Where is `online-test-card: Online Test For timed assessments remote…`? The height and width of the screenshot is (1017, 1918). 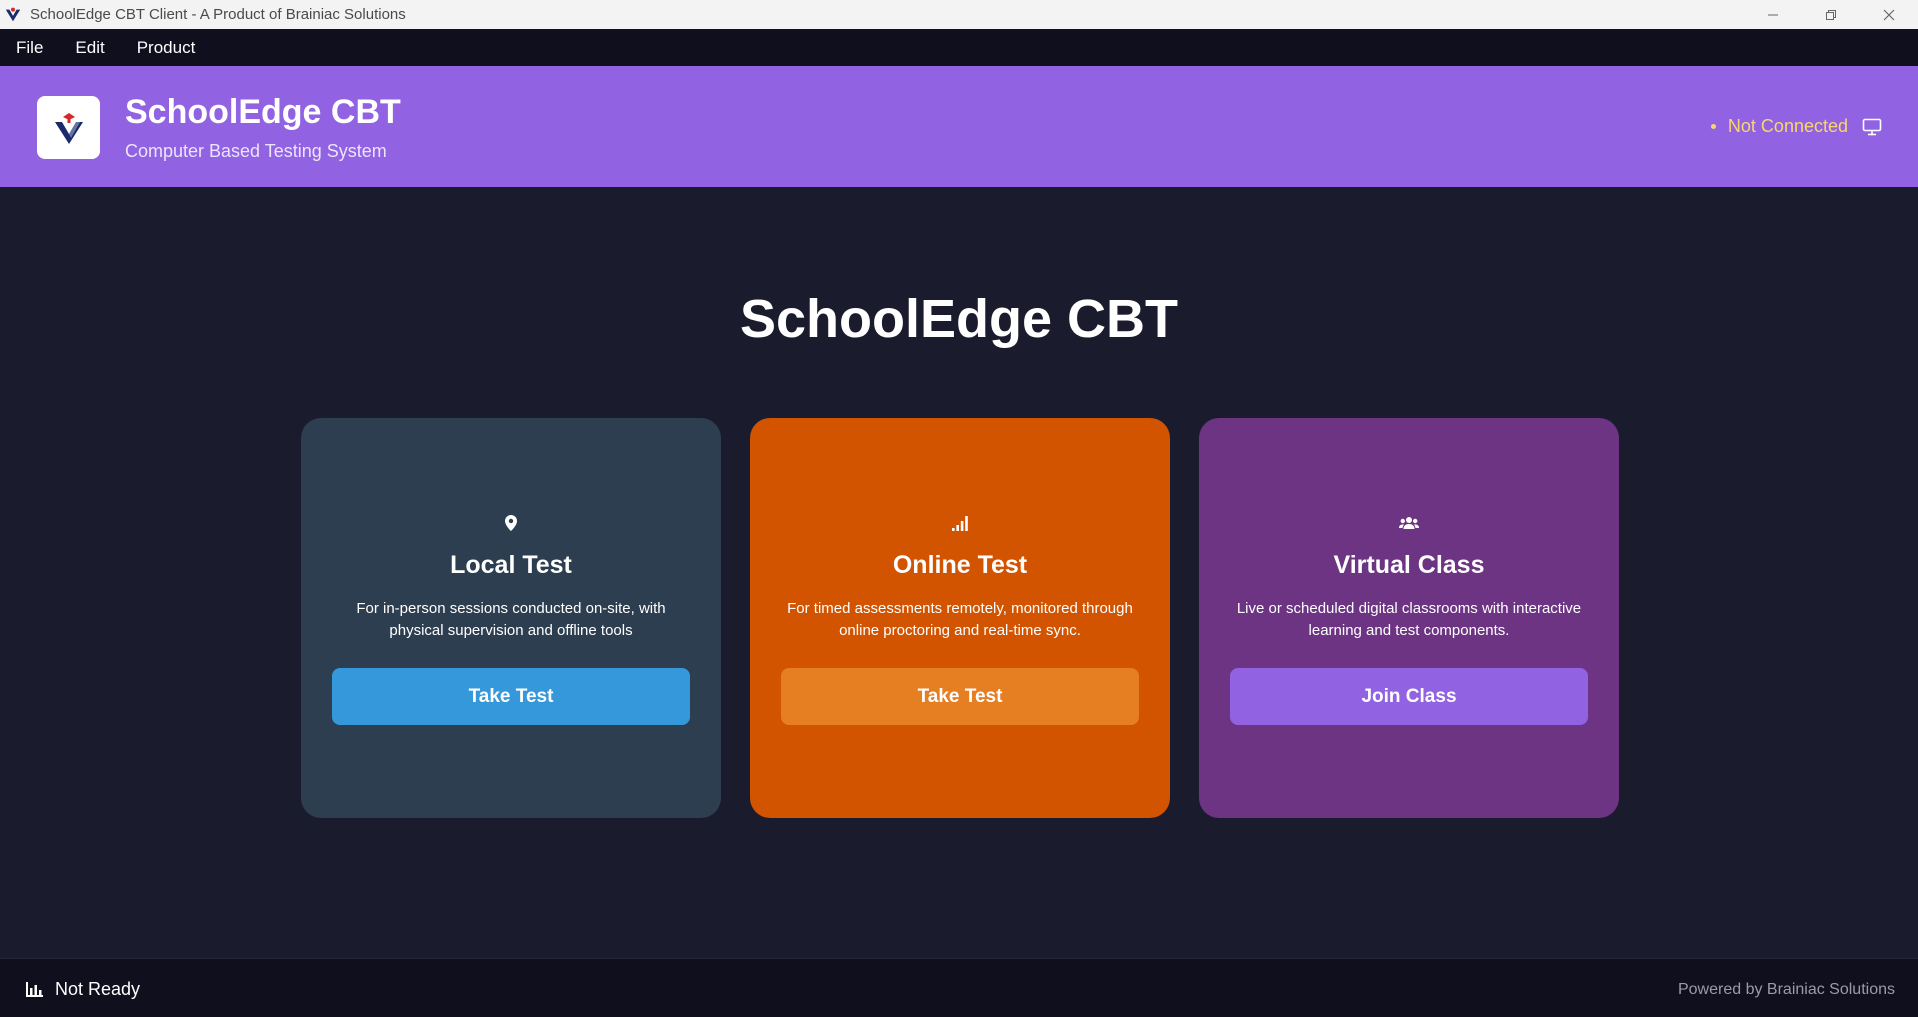 online-test-card: Online Test For timed assessments remote… is located at coordinates (960, 618).